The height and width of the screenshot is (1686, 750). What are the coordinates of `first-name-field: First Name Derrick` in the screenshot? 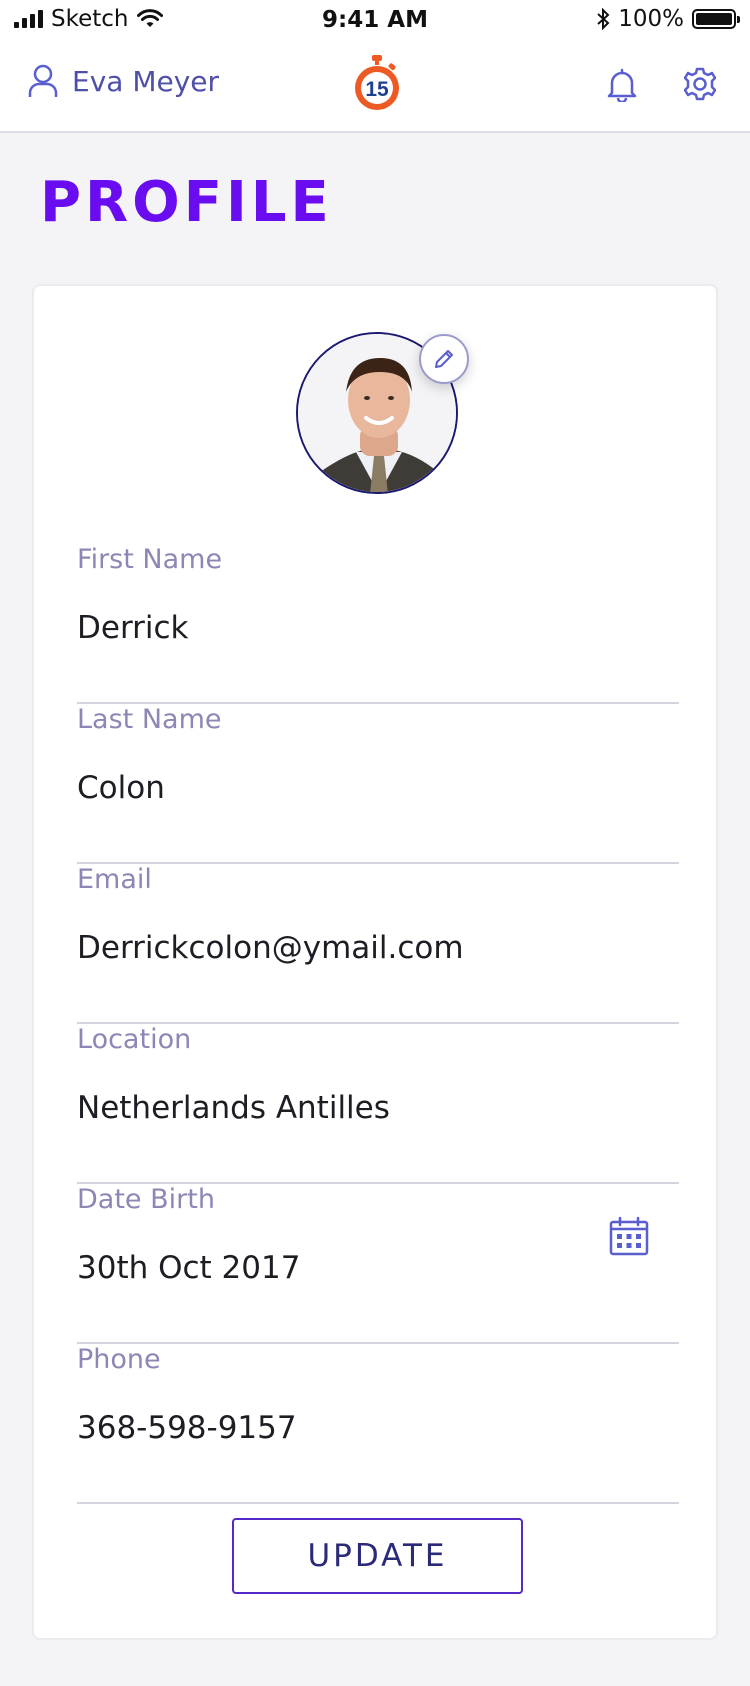 It's located at (378, 624).